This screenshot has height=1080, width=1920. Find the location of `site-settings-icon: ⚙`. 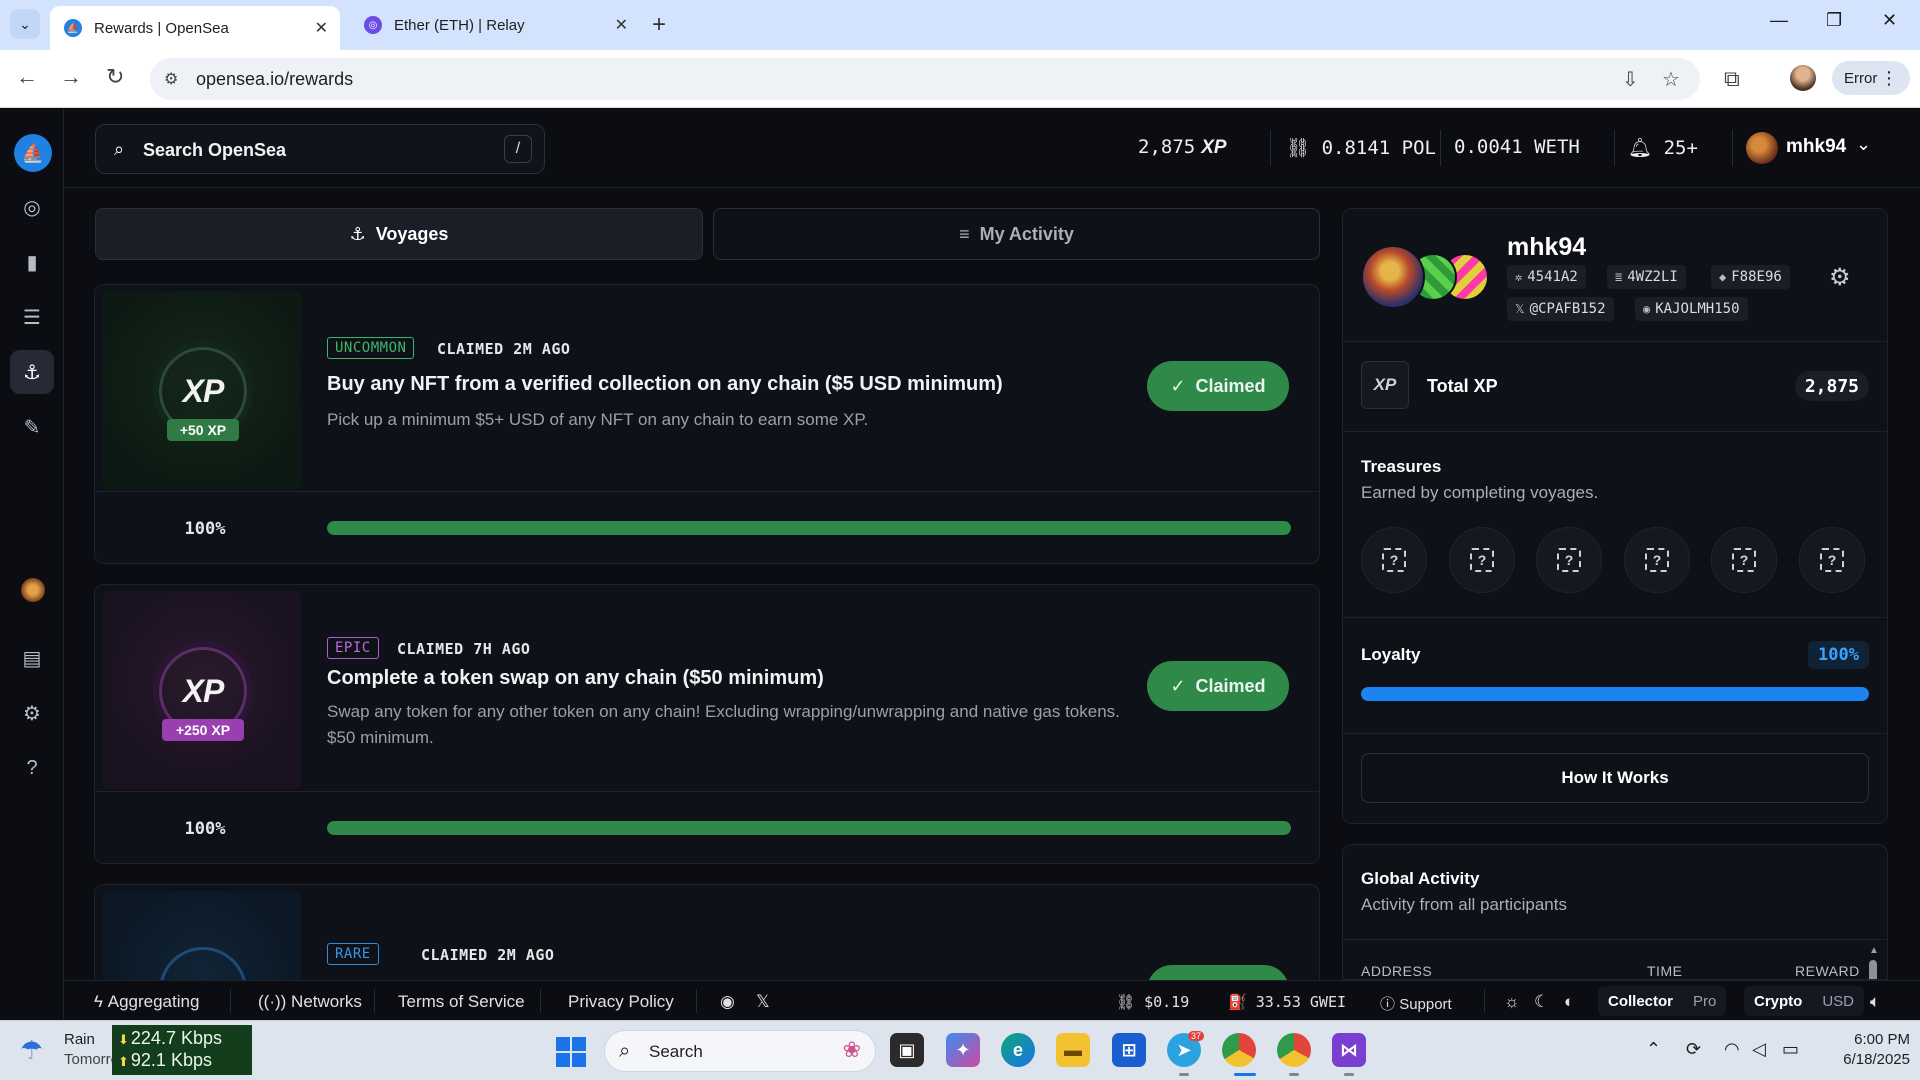

site-settings-icon: ⚙ is located at coordinates (171, 79).